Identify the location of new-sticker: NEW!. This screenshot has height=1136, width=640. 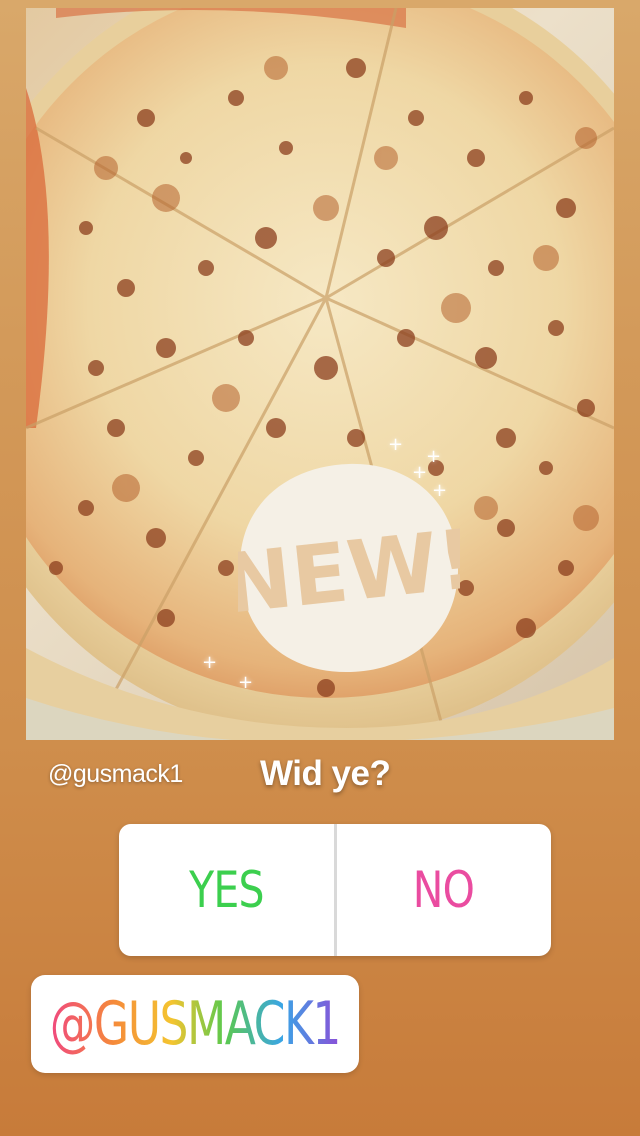
(349, 567).